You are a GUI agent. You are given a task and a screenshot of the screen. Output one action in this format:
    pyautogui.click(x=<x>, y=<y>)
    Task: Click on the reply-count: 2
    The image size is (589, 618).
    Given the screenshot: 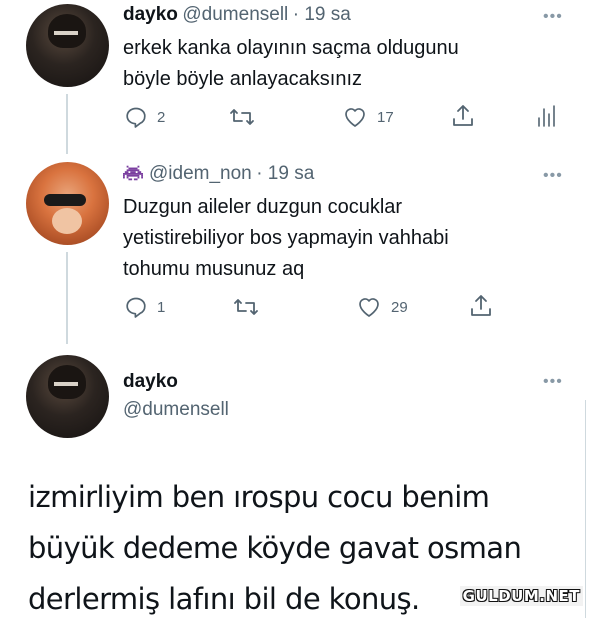 What is the action you would take?
    pyautogui.click(x=161, y=117)
    